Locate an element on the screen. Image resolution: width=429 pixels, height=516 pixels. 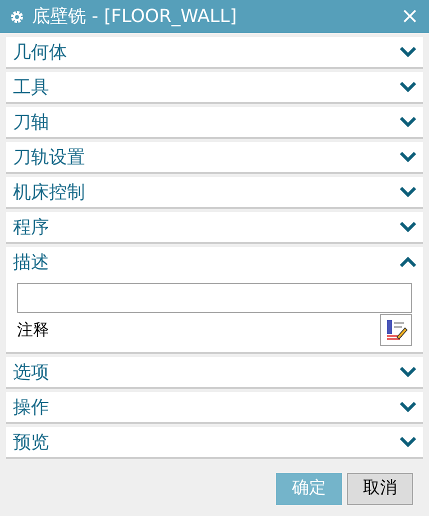
section-header: 操作 is located at coordinates (214, 407).